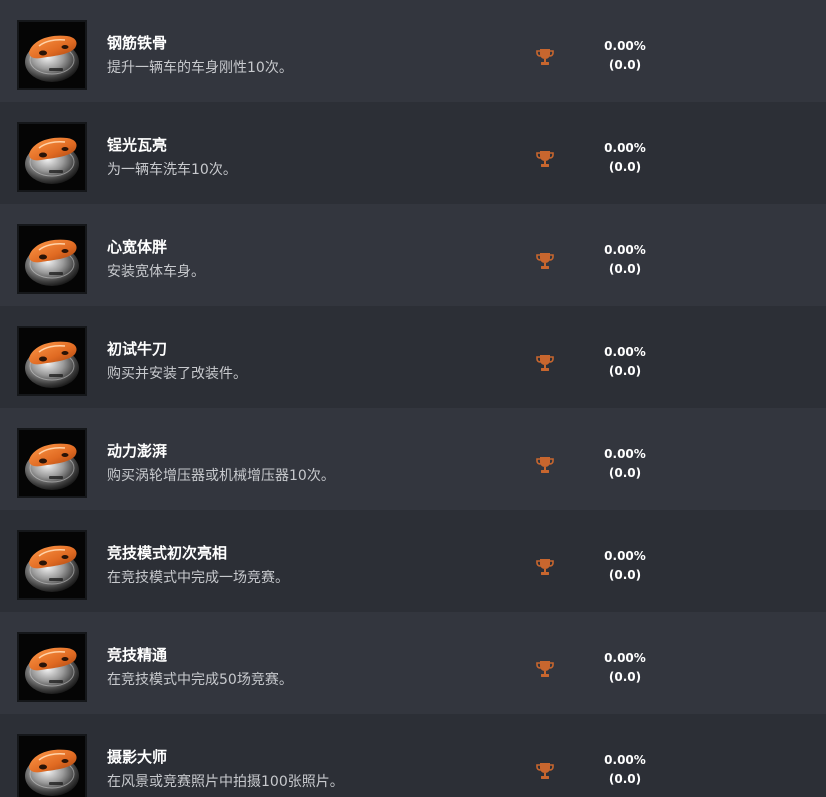 The height and width of the screenshot is (797, 826). I want to click on achievement-title: 钢筋铁骨, so click(137, 43).